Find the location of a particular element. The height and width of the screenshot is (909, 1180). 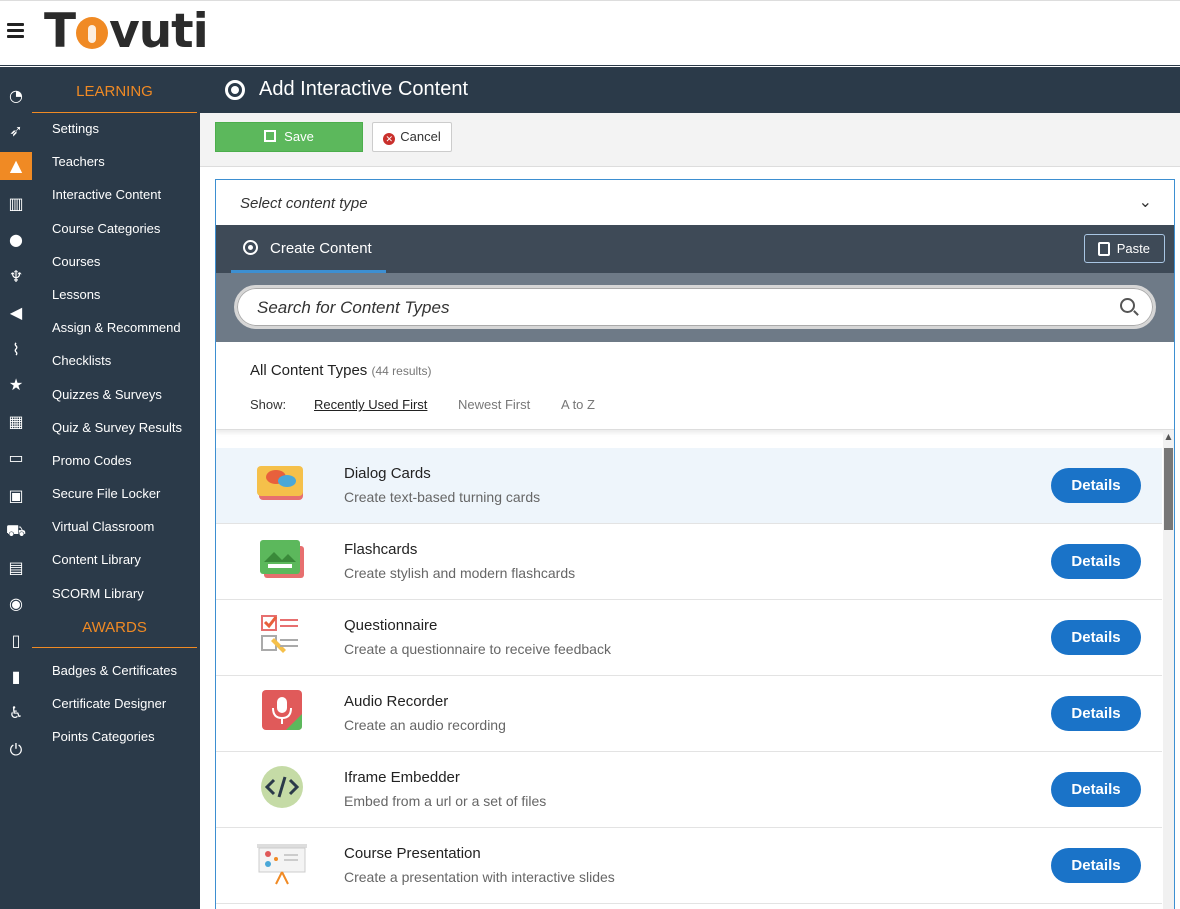

sidebar-item-points-categories: Points Categories is located at coordinates (116, 738).